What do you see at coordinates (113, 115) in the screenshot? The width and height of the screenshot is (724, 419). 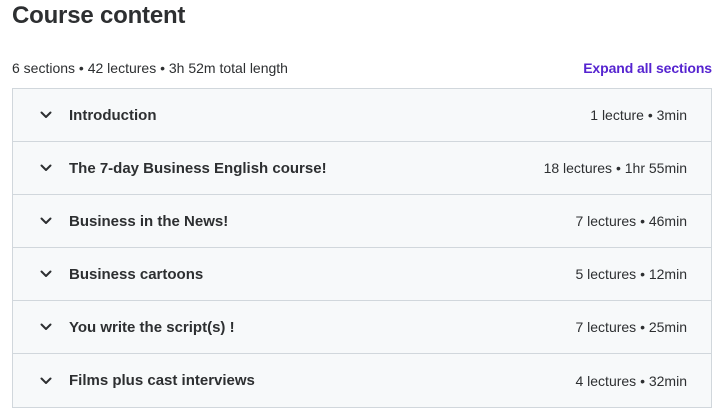 I see `section-title: Introduction` at bounding box center [113, 115].